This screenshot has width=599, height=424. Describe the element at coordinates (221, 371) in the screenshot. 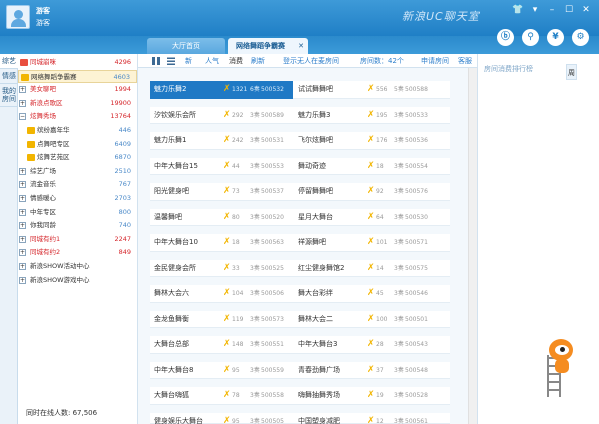

I see `room-card: 中年大舞台8 ✗ 95 3奏 500559` at that location.